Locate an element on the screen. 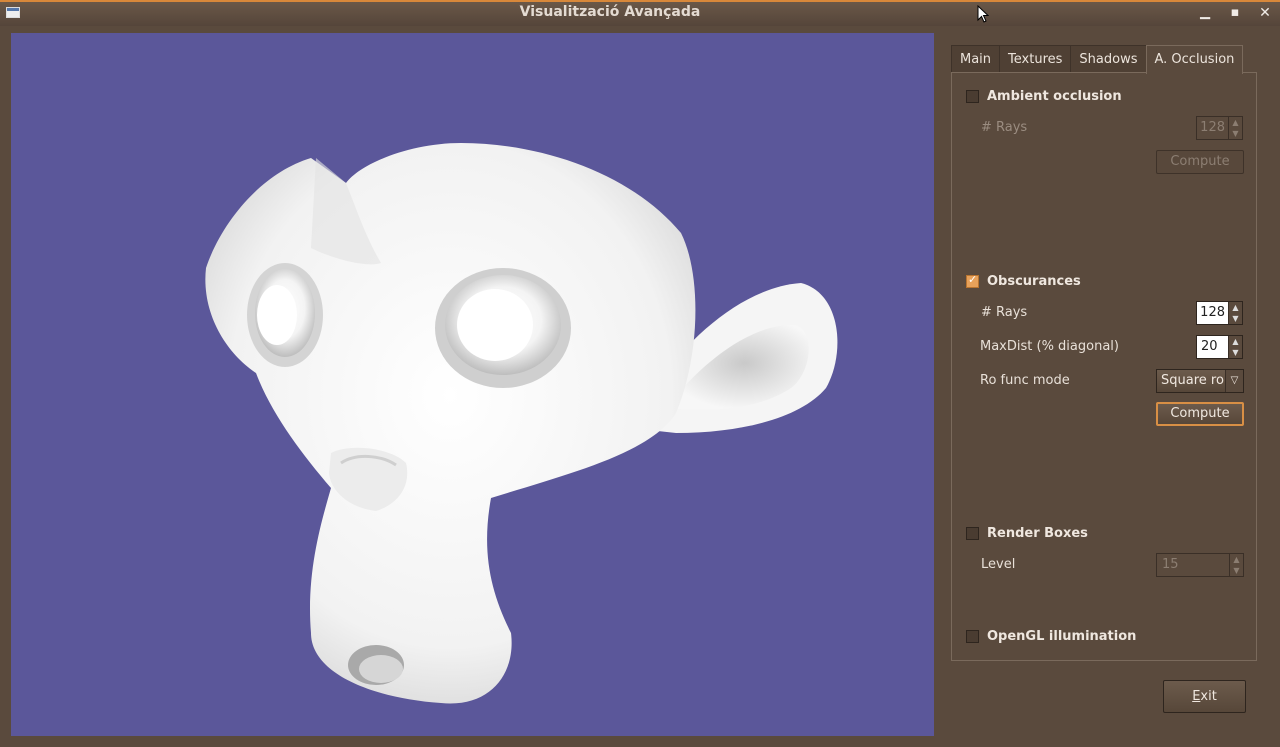 The height and width of the screenshot is (747, 1280). tab-main: Main is located at coordinates (976, 59).